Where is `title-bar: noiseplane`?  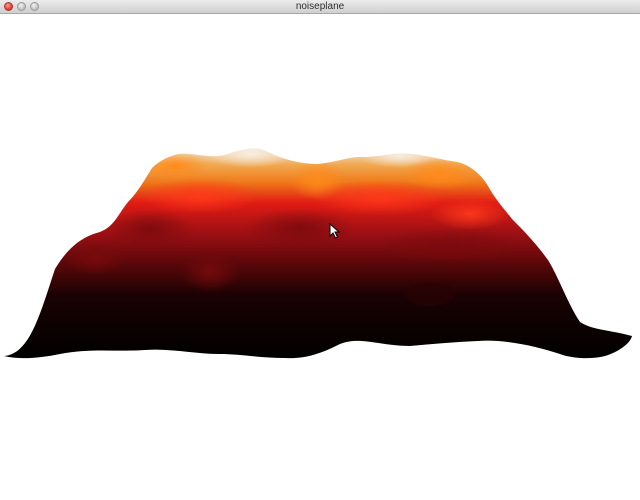 title-bar: noiseplane is located at coordinates (320, 7).